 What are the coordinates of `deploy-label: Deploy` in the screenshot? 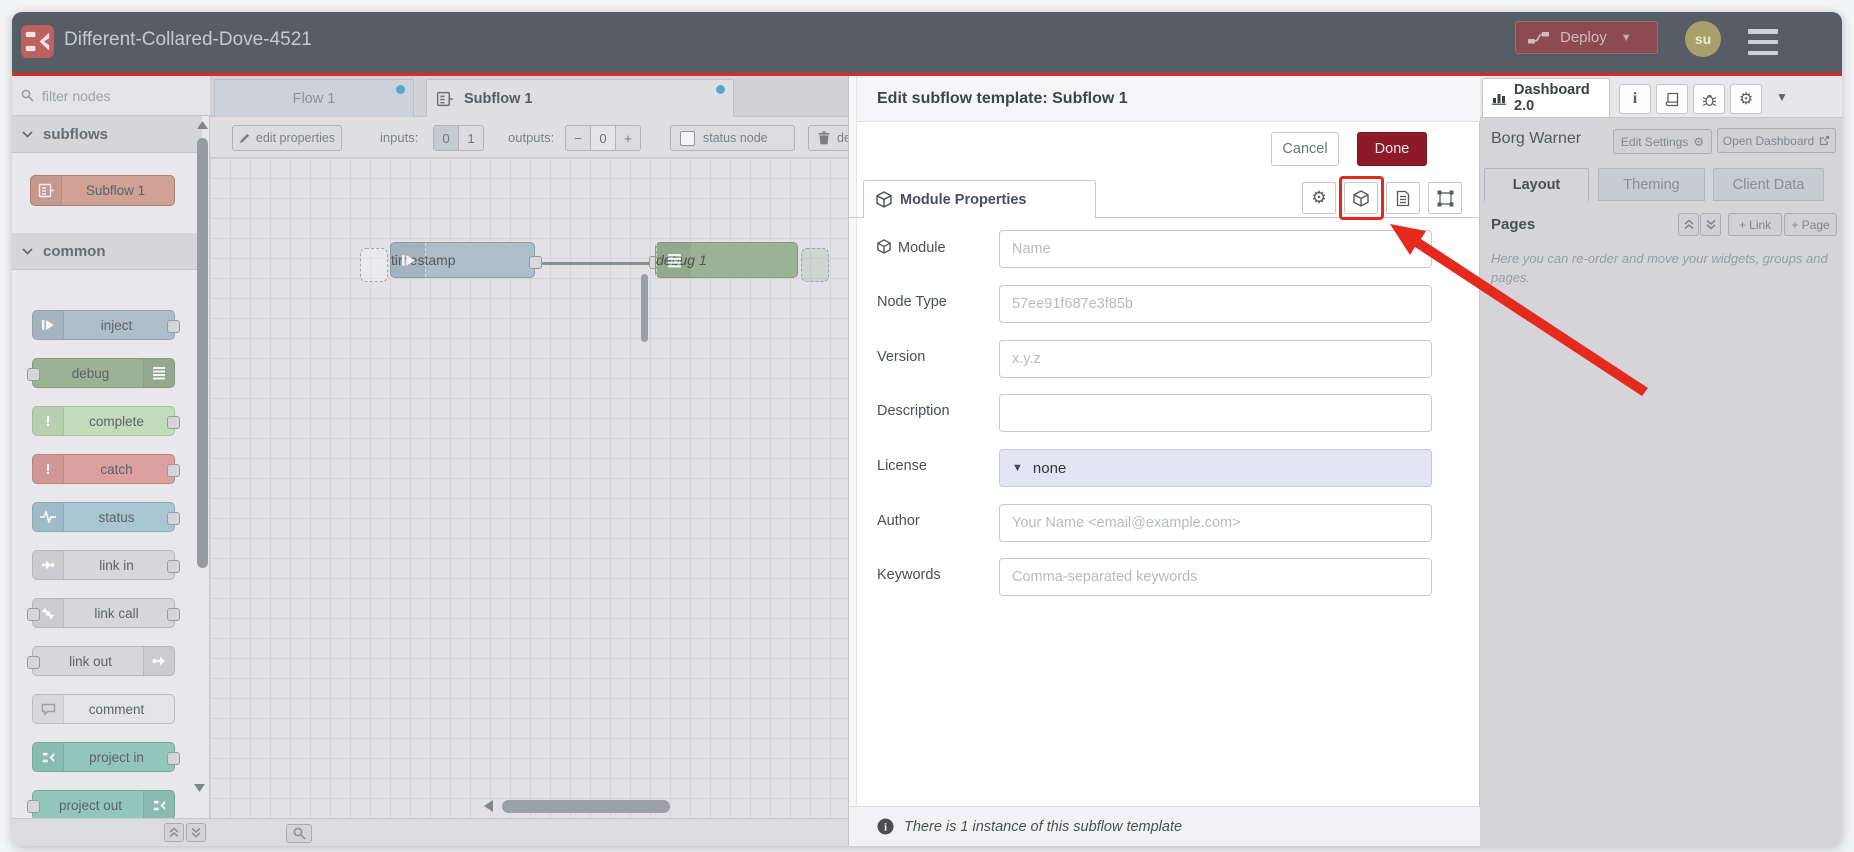 It's located at (1583, 37).